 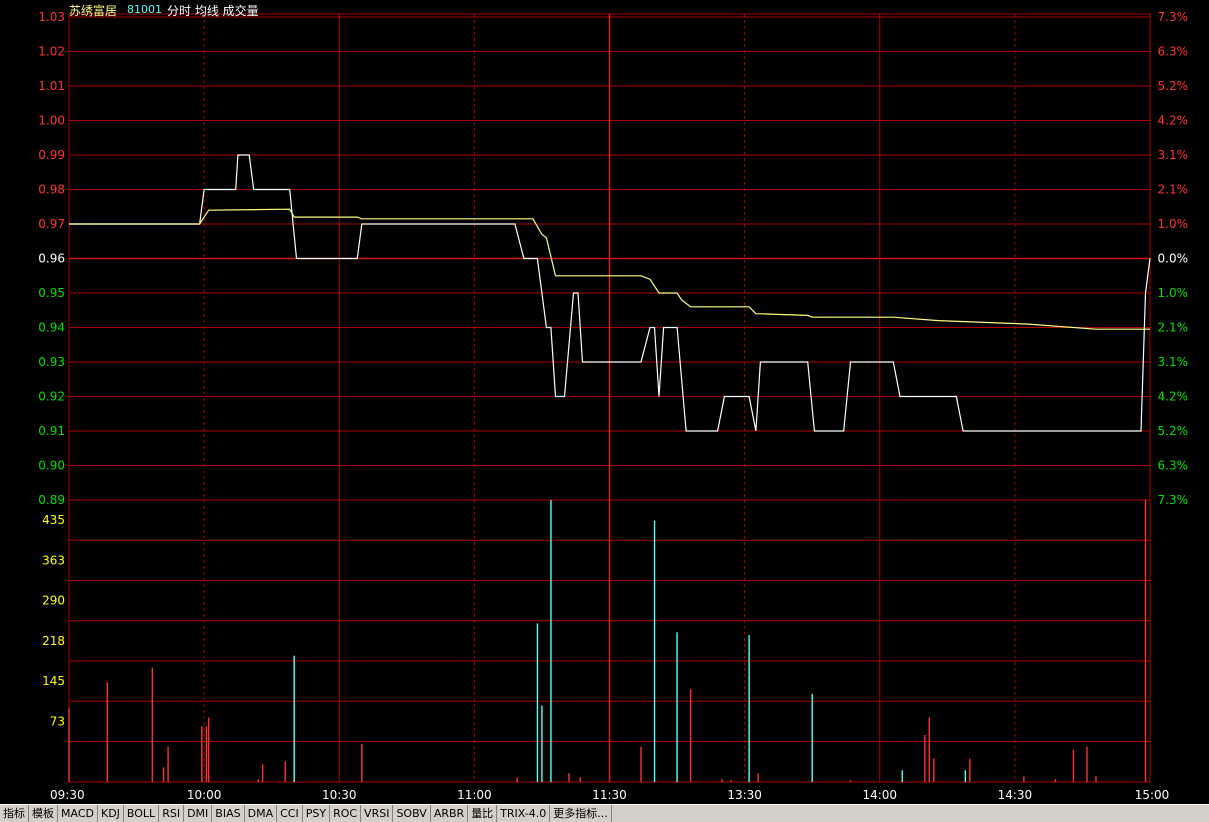 I want to click on volume-axis-label: 218, so click(x=53, y=641).